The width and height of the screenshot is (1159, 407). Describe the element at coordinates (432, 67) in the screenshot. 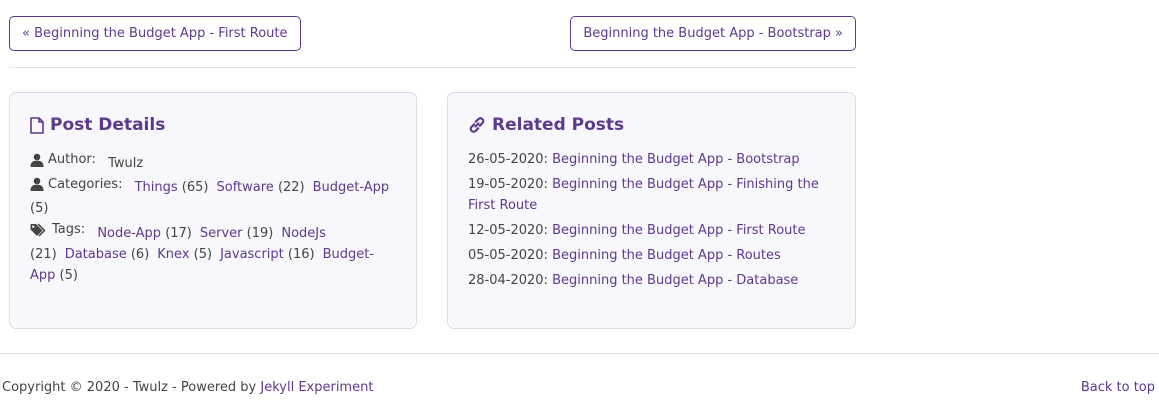

I see `divider` at that location.